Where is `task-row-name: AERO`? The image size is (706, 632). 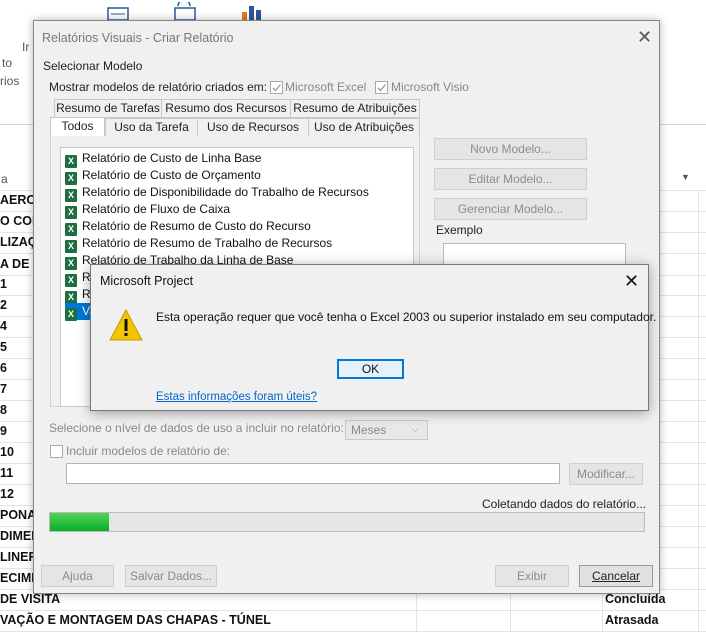 task-row-name: AERO is located at coordinates (18, 200).